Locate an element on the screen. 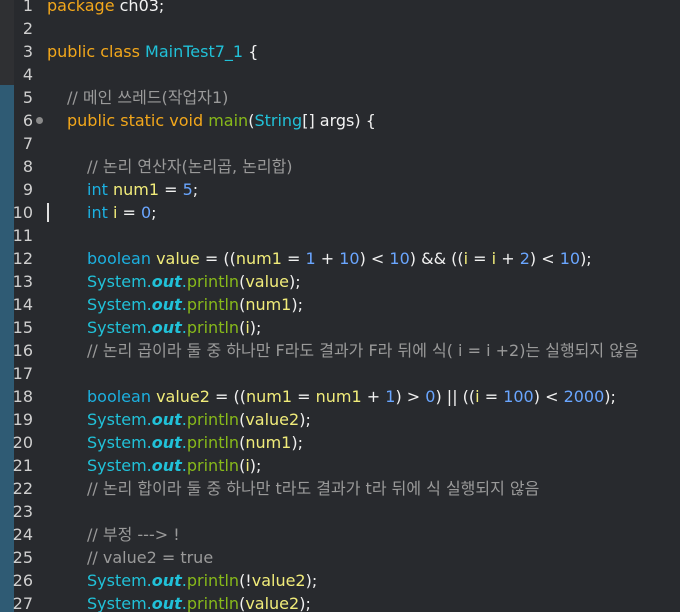 The width and height of the screenshot is (680, 612). line-number: 25 is located at coordinates (22, 557).